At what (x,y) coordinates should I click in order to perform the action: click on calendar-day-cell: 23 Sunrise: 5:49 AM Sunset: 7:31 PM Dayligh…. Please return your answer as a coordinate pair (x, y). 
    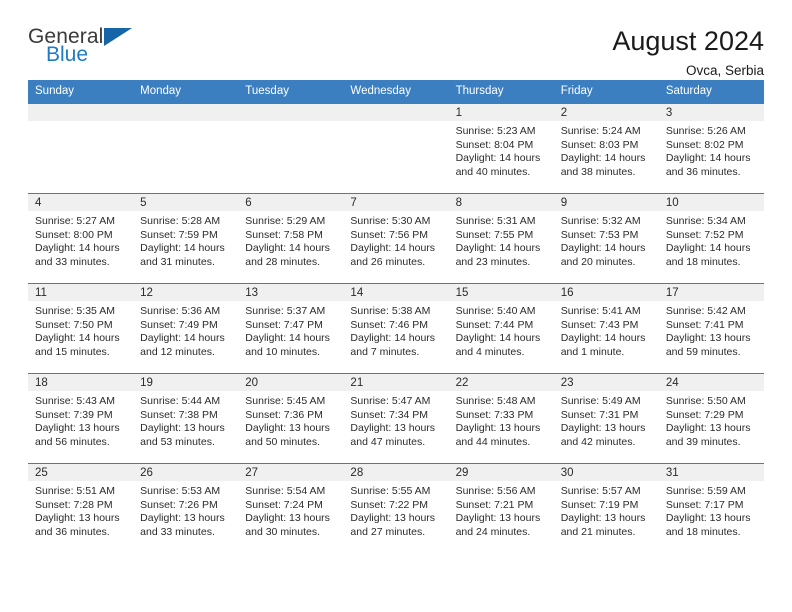
    Looking at the image, I should click on (606, 418).